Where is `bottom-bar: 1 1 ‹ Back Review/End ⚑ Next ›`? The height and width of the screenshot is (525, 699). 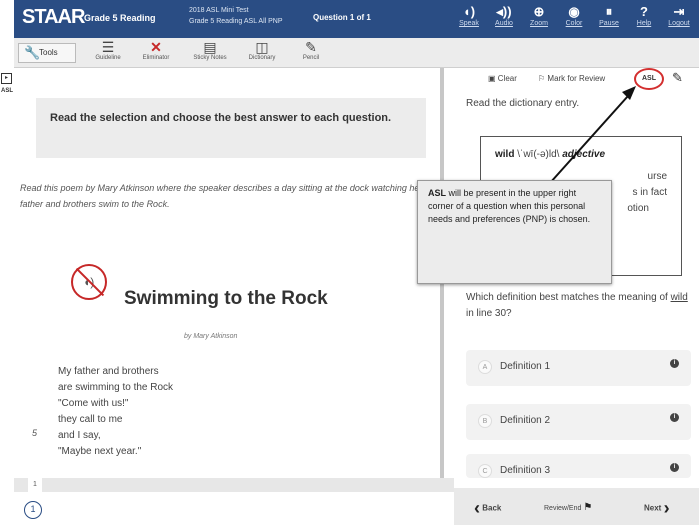 bottom-bar: 1 1 ‹ Back Review/End ⚑ Next › is located at coordinates (356, 501).